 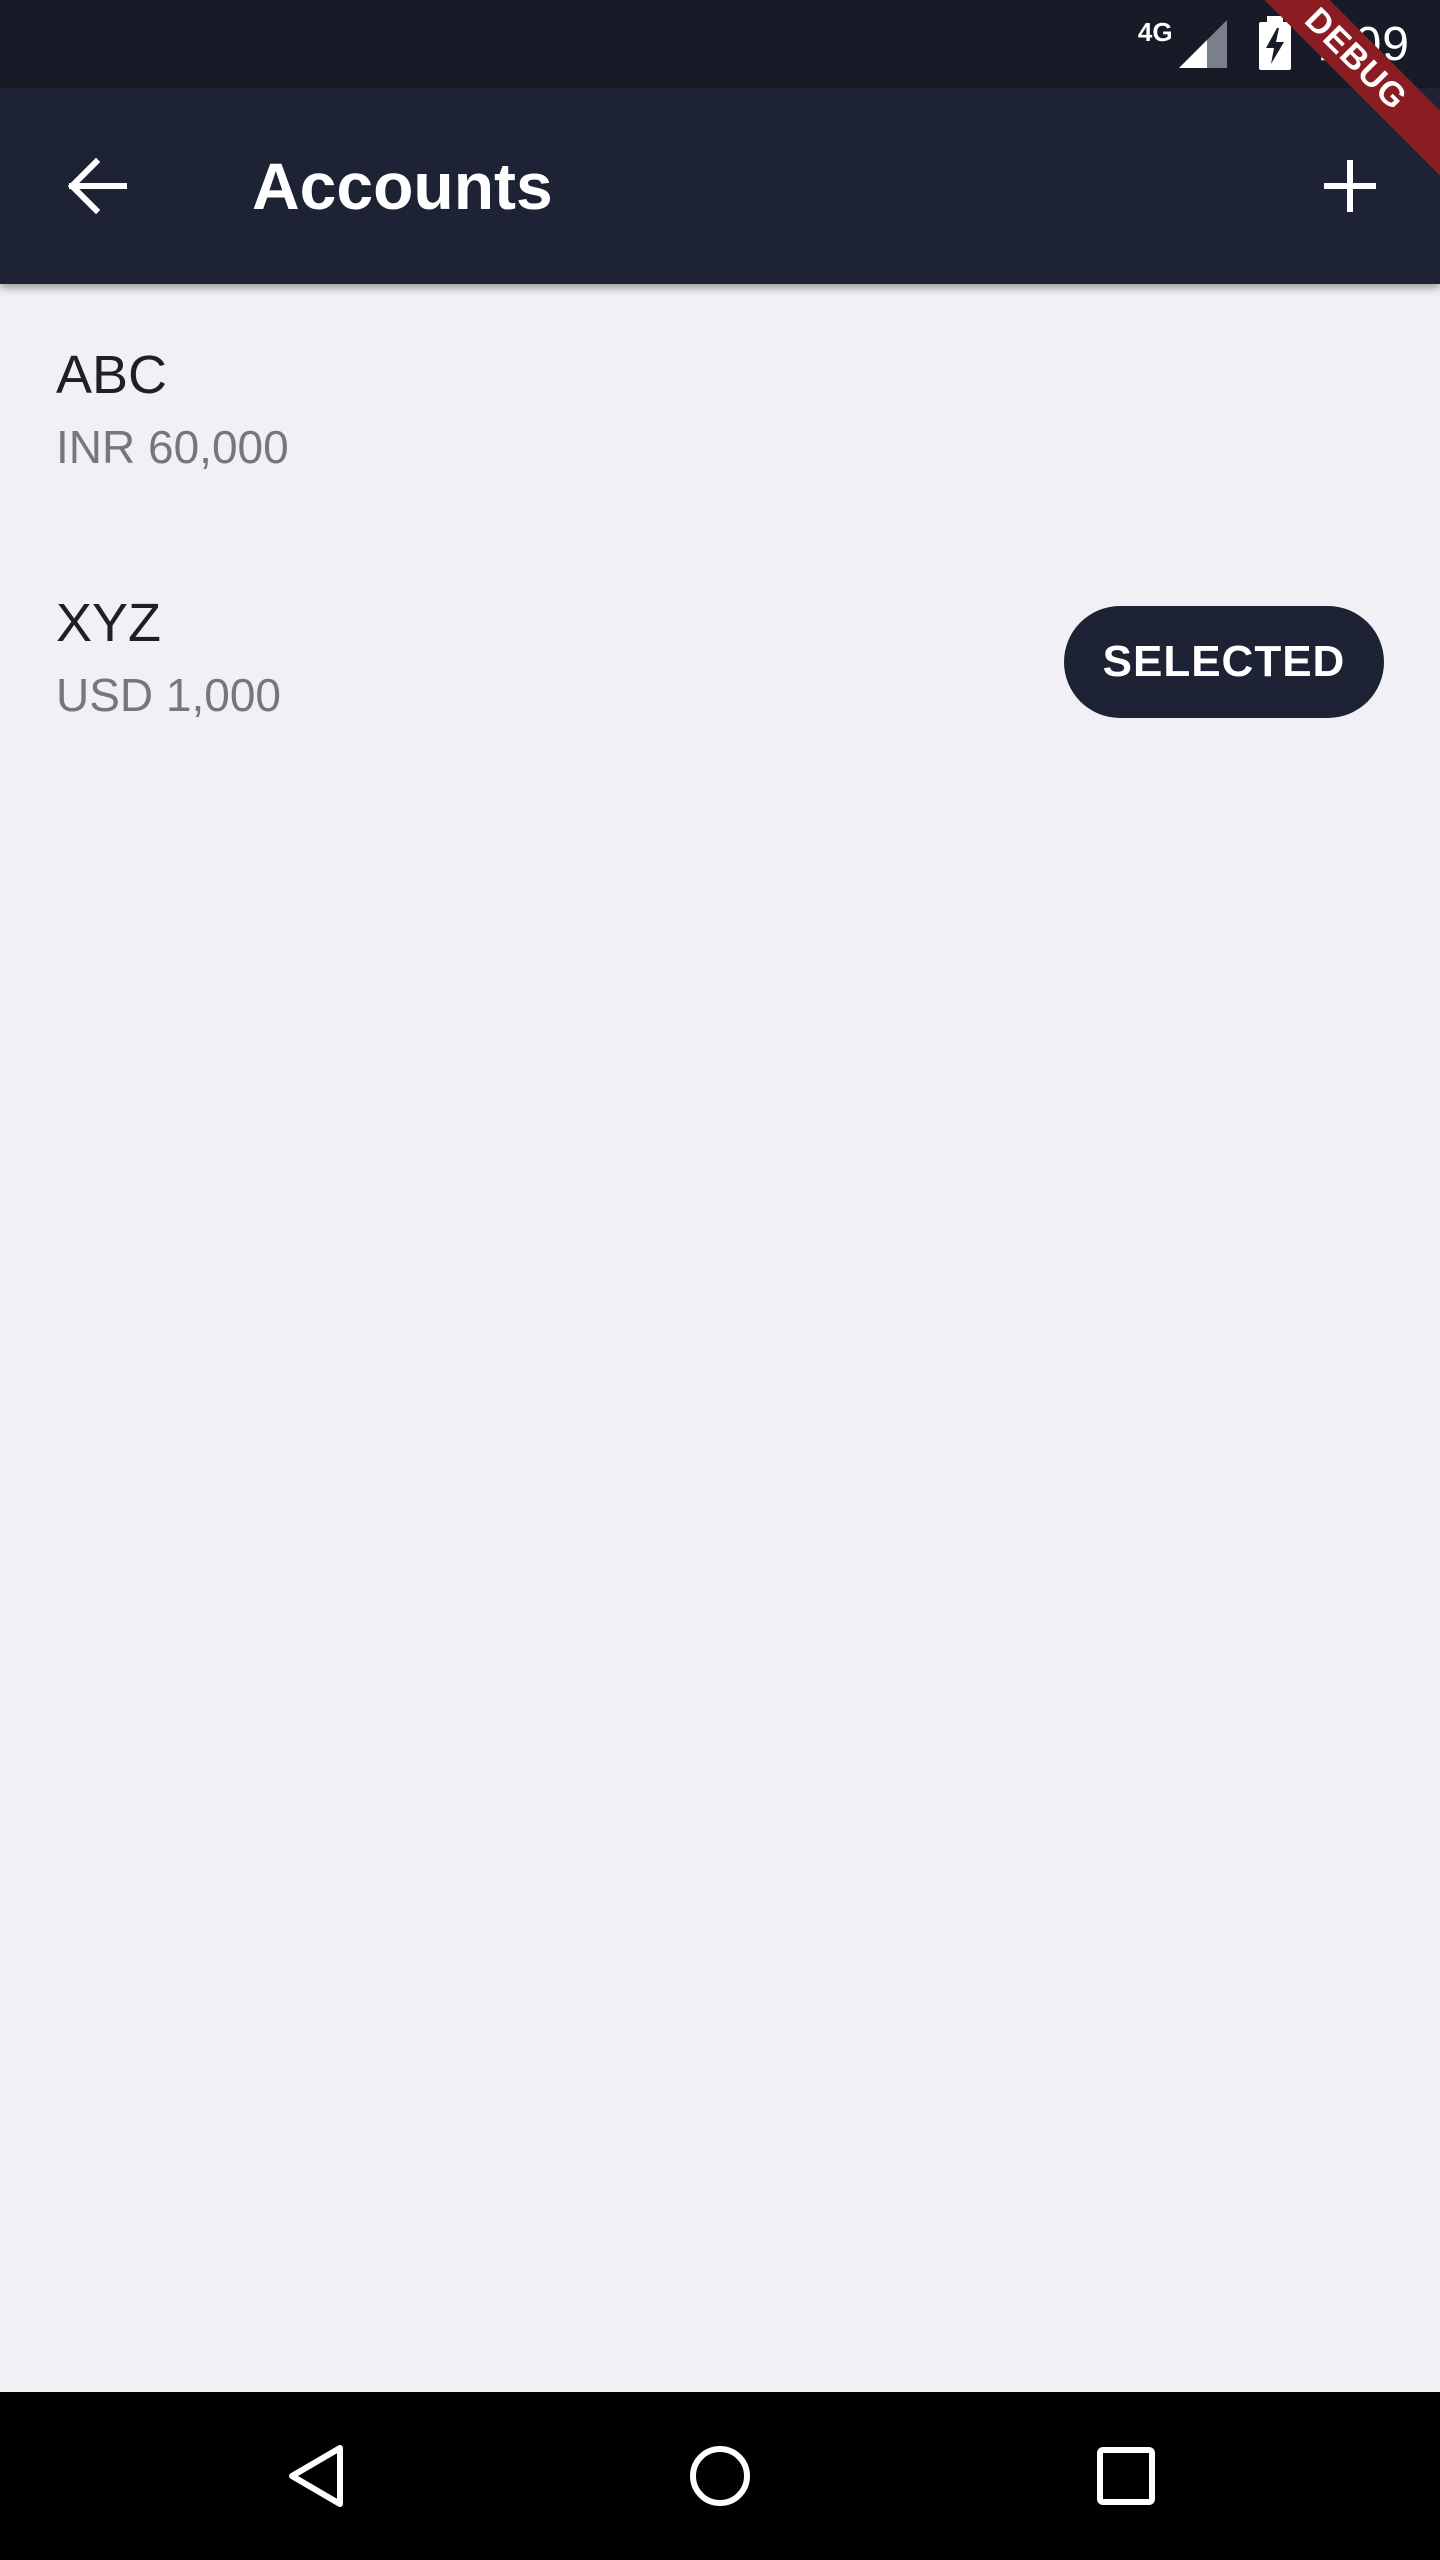 I want to click on arrow-back-icon, so click(x=97, y=186).